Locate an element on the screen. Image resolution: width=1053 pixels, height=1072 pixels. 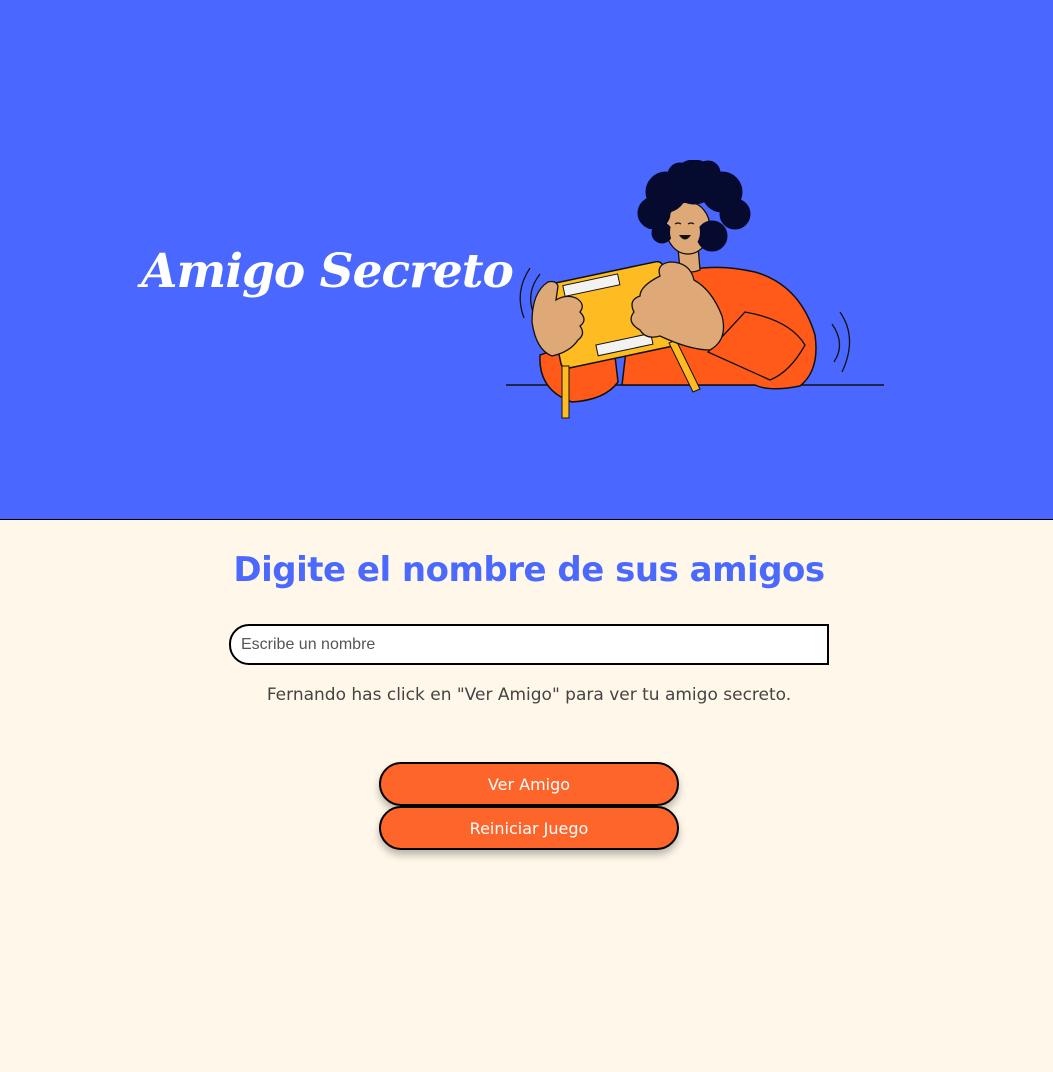
section-title: Digite el nombre de sus amigos is located at coordinates (529, 570).